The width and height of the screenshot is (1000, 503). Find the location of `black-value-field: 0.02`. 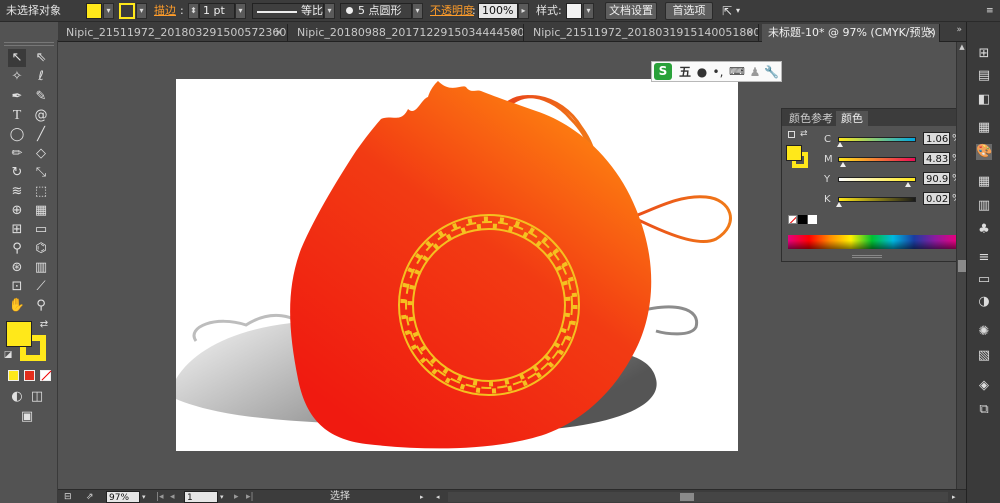

black-value-field: 0.02 is located at coordinates (936, 198).